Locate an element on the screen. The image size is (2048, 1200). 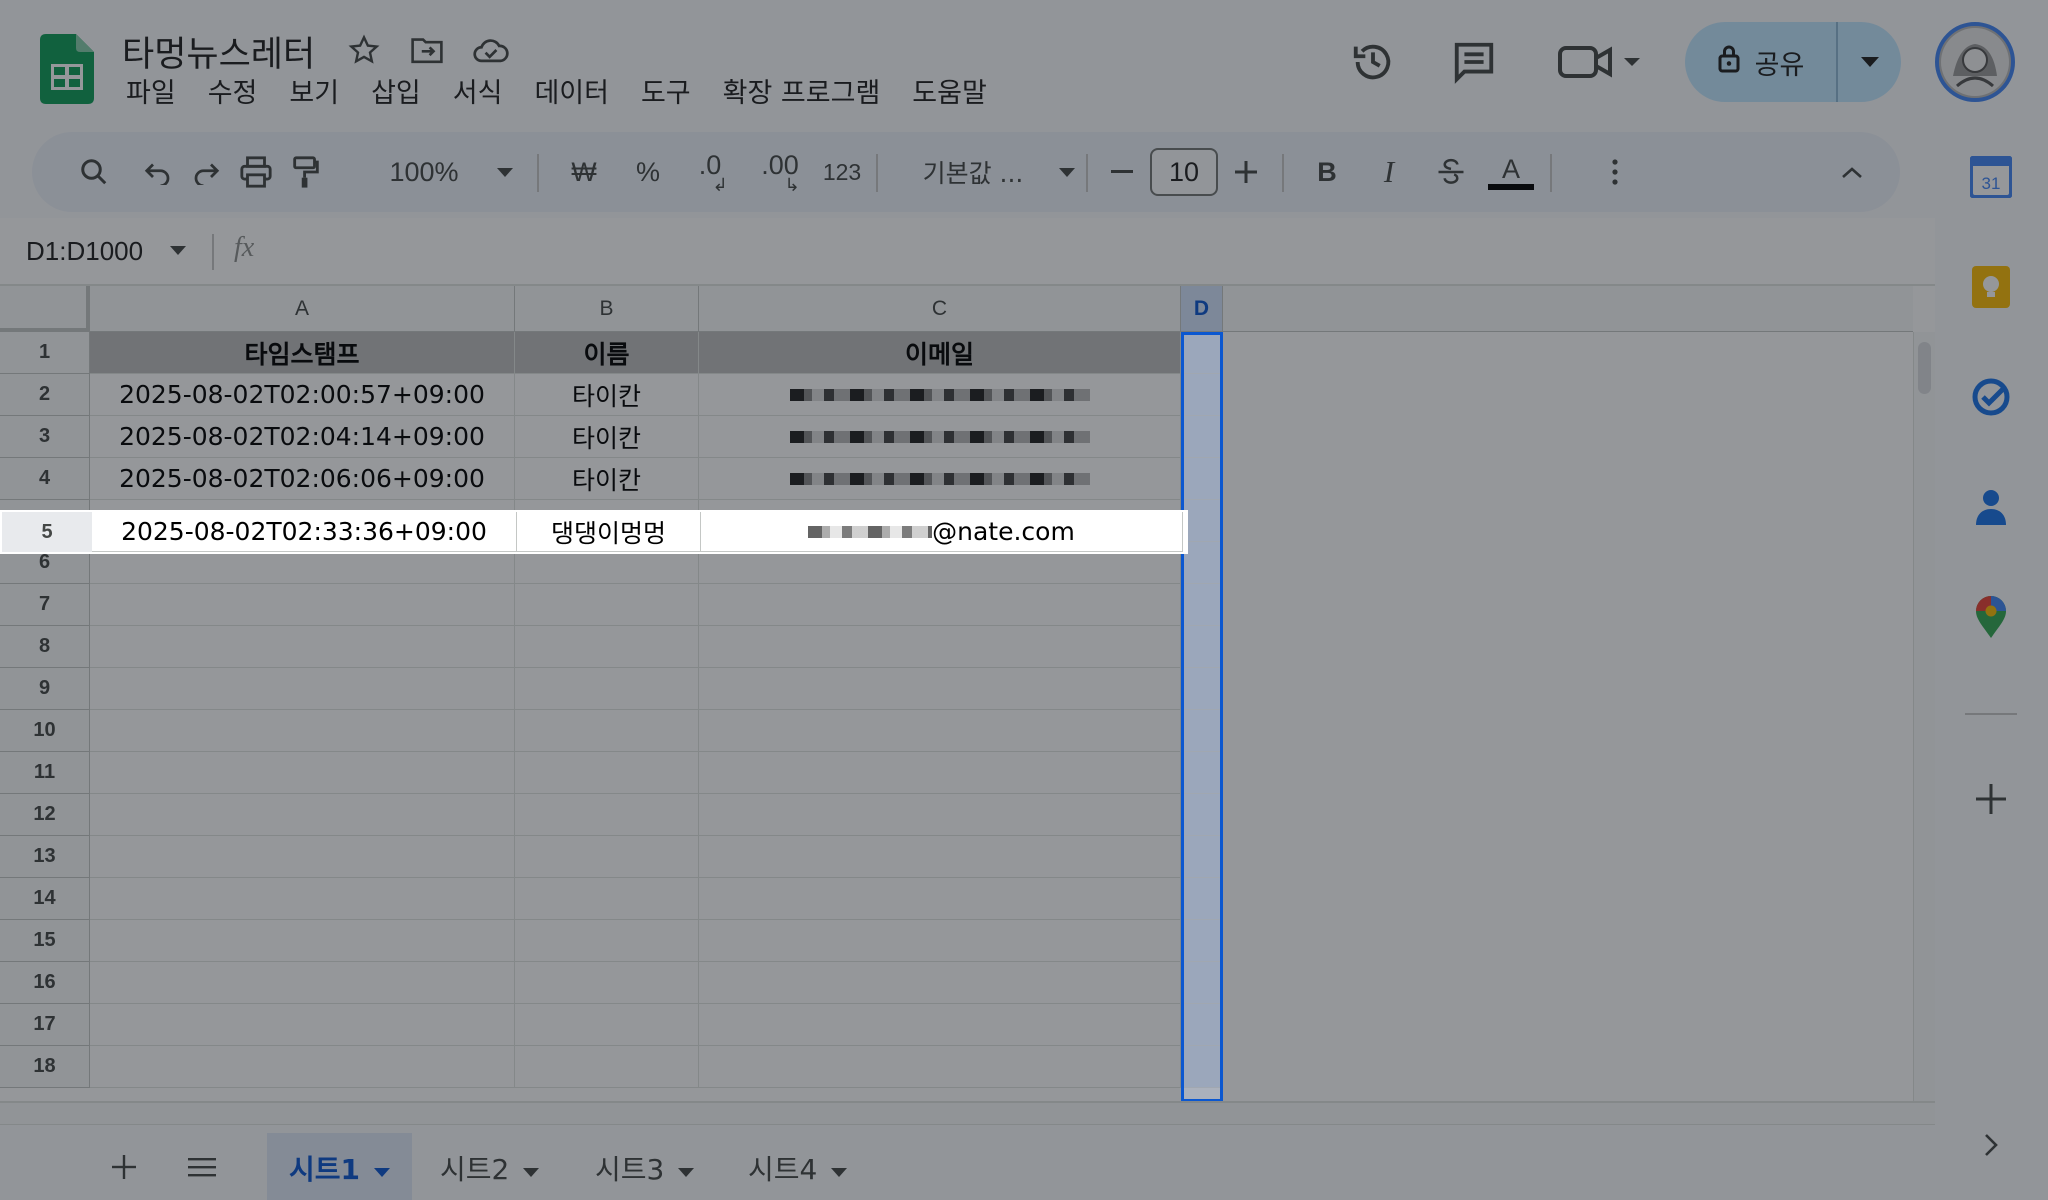
menu-data: 데이터 is located at coordinates (571, 94).